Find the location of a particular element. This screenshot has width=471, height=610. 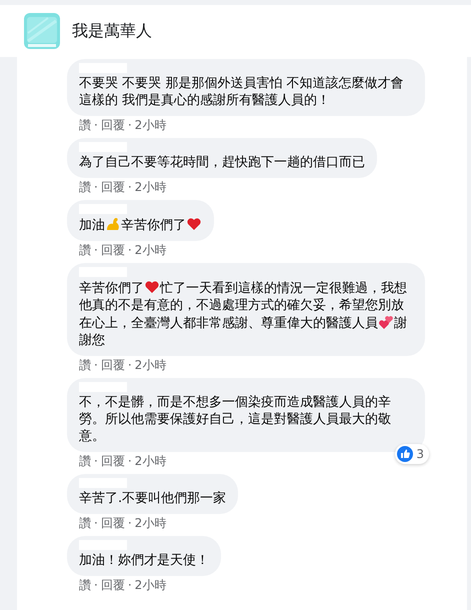

reaction-badge: 3 is located at coordinates (412, 454).